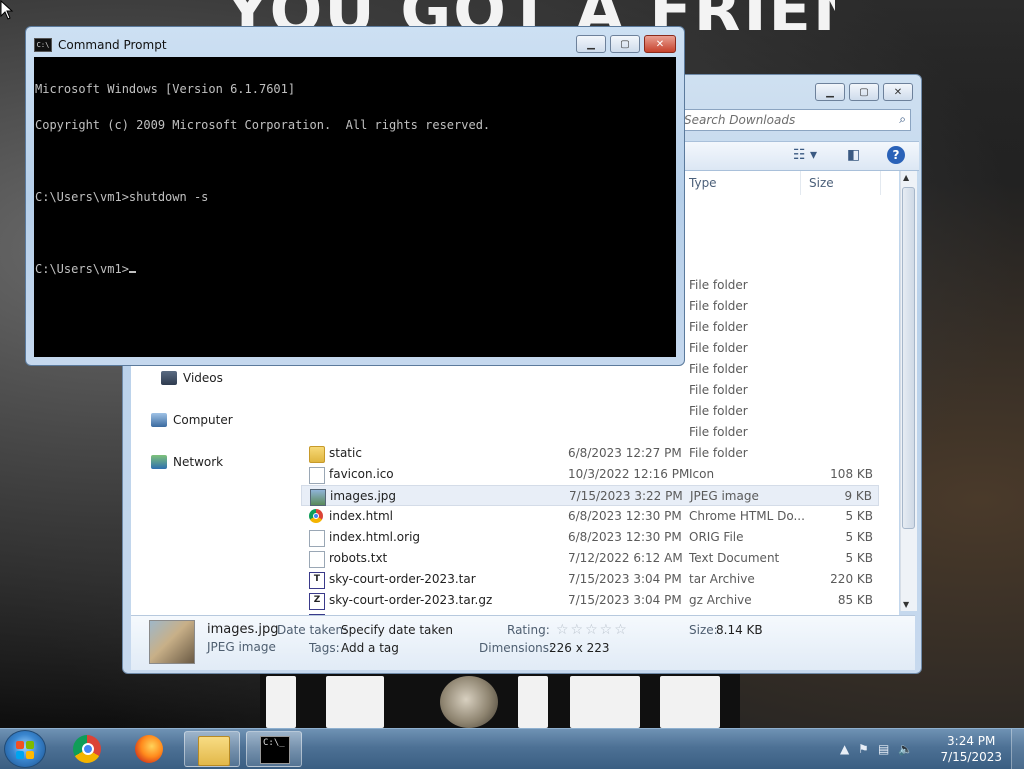 This screenshot has height=769, width=1024. Describe the element at coordinates (908, 358) in the screenshot. I see `scrollbar-thumb` at that location.